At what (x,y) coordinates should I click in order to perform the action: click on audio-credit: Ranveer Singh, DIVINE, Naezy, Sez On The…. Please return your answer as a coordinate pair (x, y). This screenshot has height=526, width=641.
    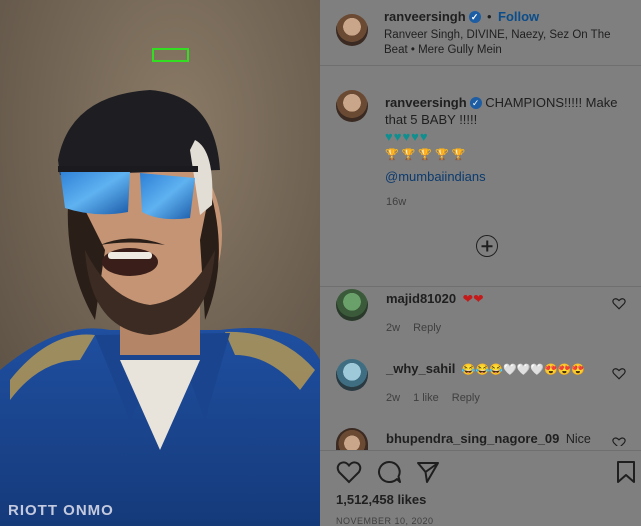
    Looking at the image, I should click on (506, 43).